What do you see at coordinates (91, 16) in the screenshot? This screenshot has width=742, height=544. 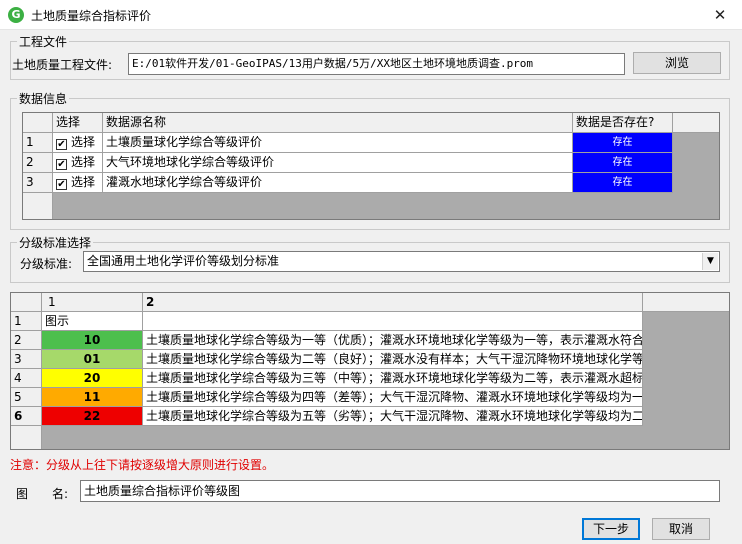 I see `window-title: 土地质量综合指标评价` at bounding box center [91, 16].